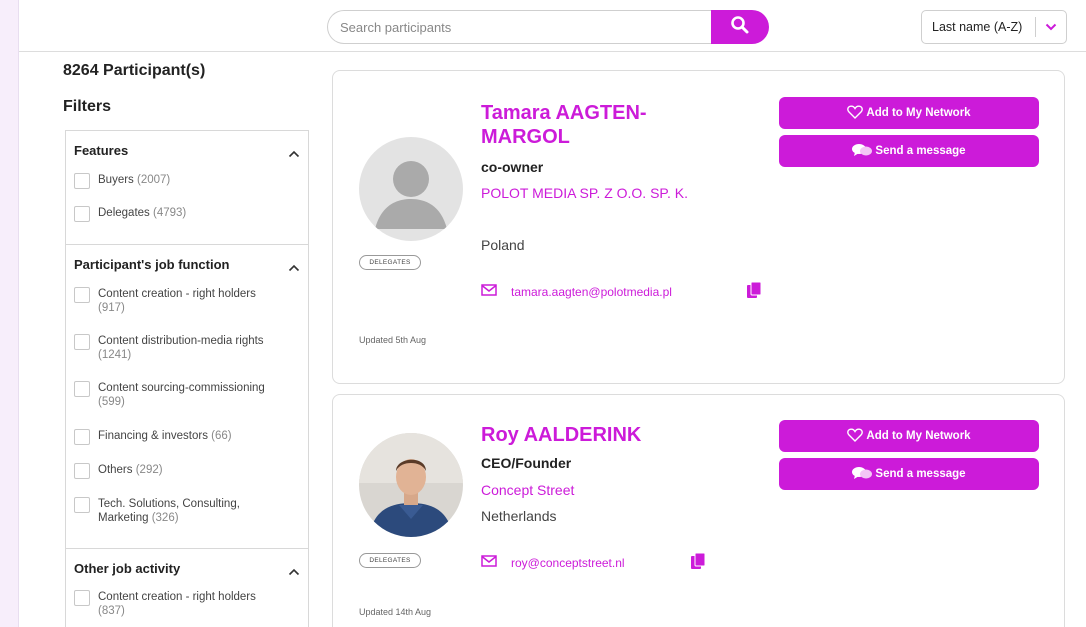  What do you see at coordinates (591, 292) in the screenshot?
I see `participant-email: tamara.aagten@polotmedia.pl` at bounding box center [591, 292].